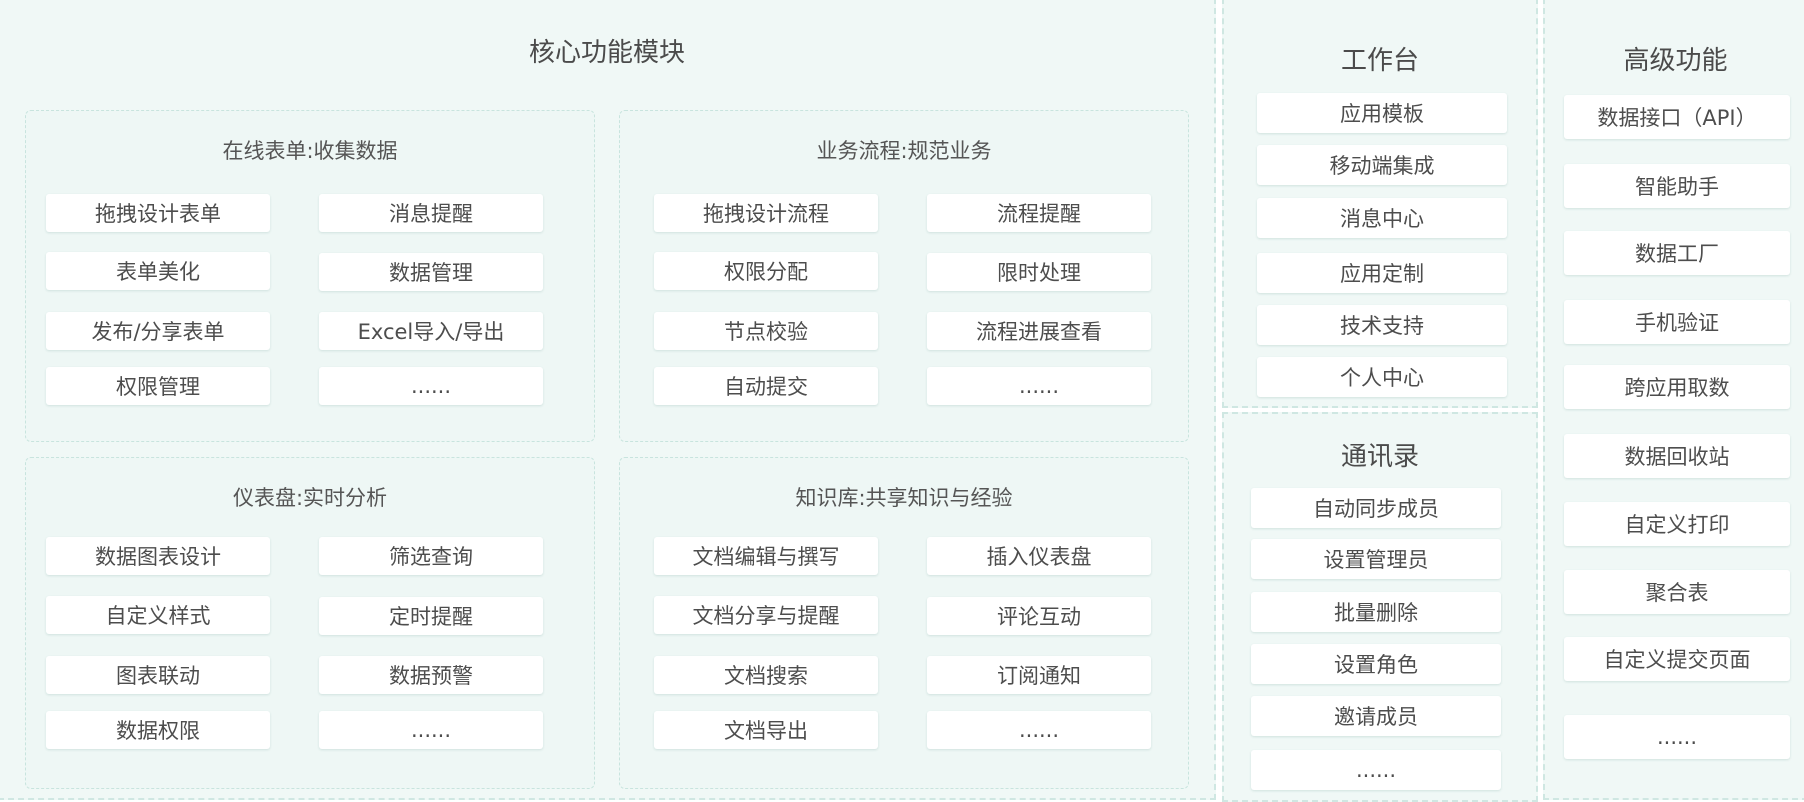  Describe the element at coordinates (431, 616) in the screenshot. I see `feature-chip: 定时提醒` at that location.